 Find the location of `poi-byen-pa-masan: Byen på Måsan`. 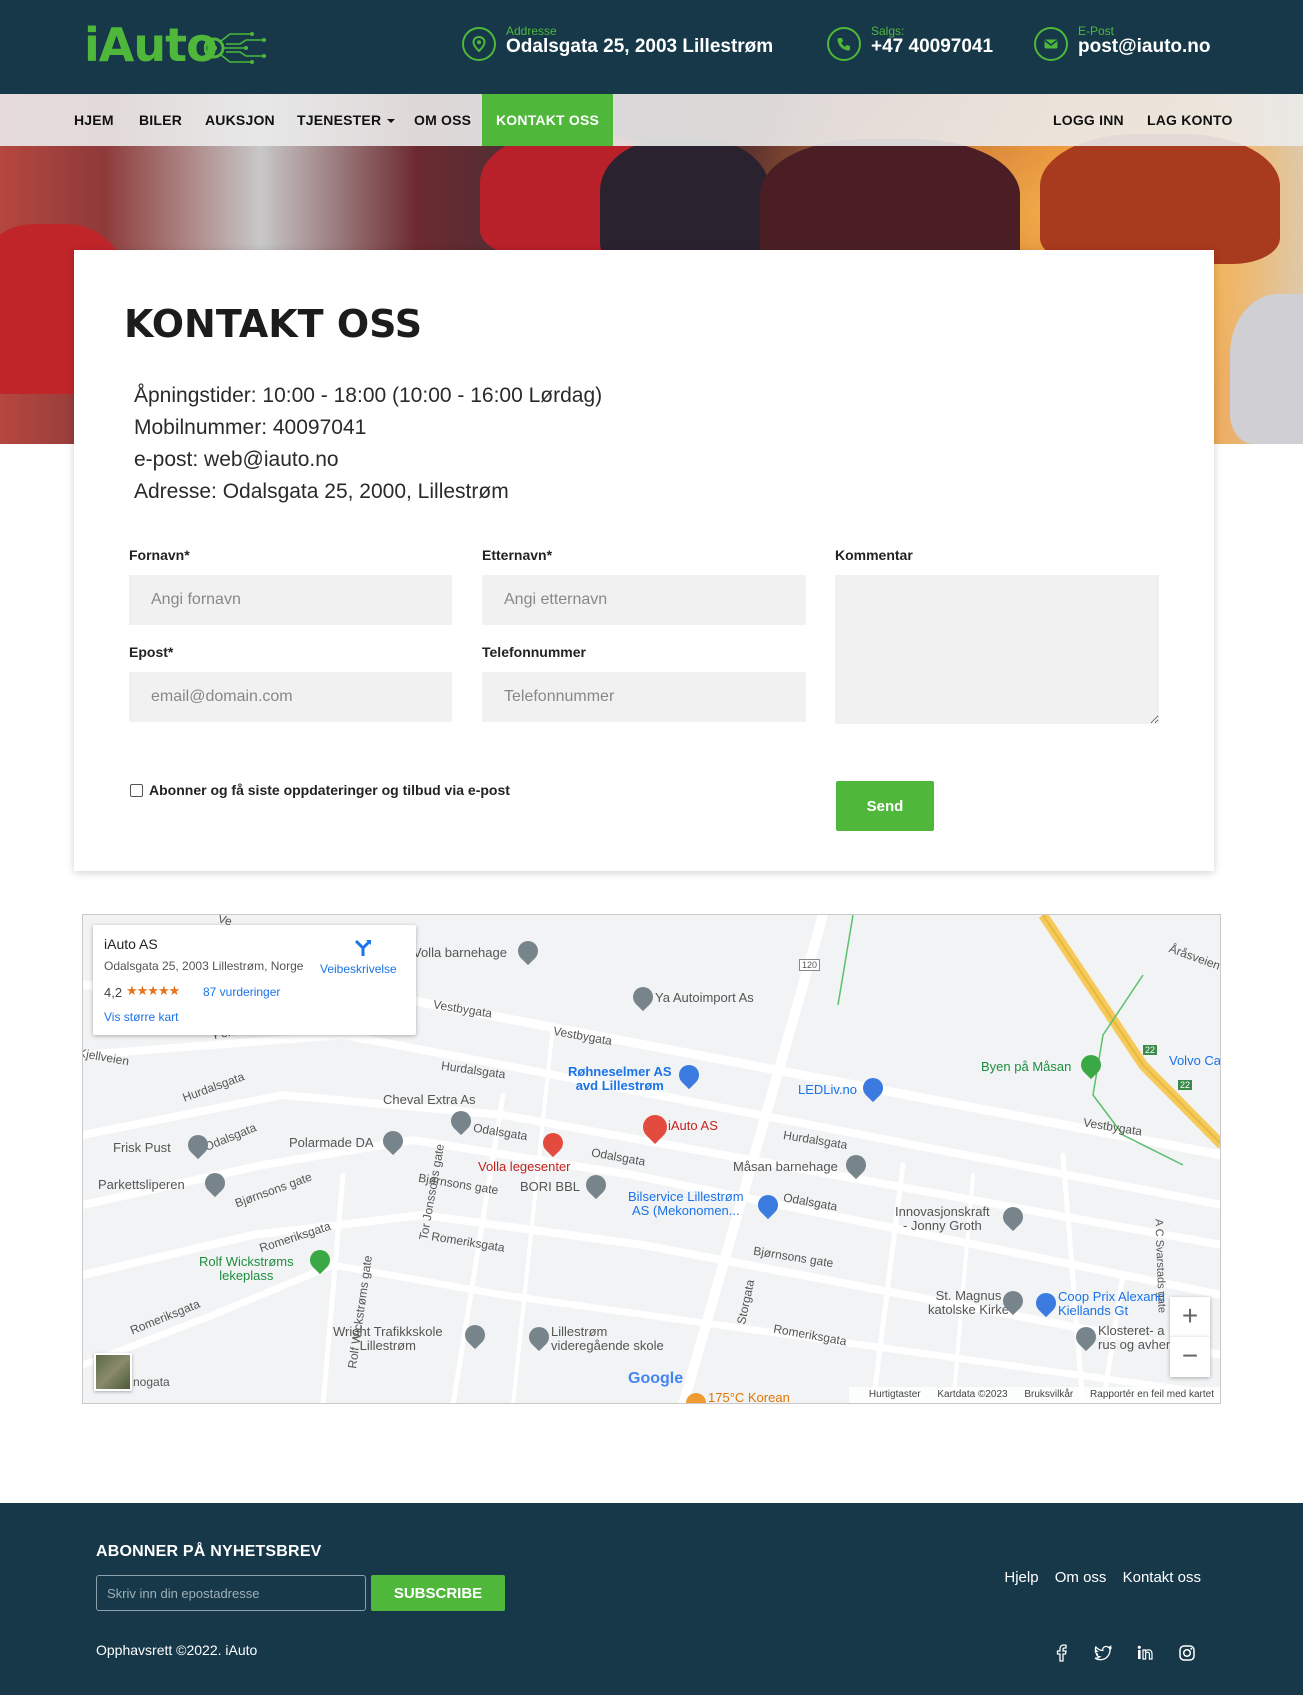

poi-byen-pa-masan: Byen på Måsan is located at coordinates (1026, 1066).